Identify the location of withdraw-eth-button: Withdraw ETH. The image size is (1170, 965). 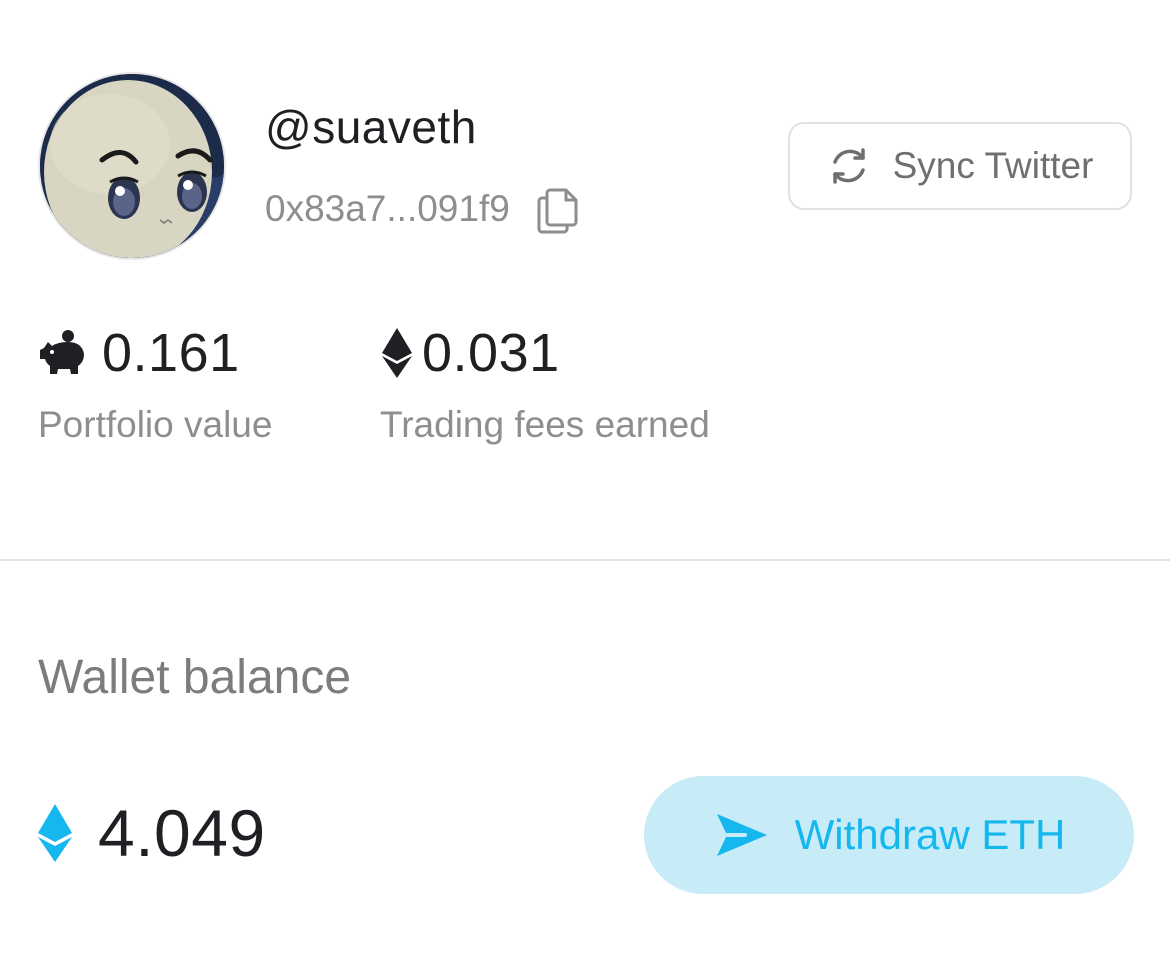
(889, 835).